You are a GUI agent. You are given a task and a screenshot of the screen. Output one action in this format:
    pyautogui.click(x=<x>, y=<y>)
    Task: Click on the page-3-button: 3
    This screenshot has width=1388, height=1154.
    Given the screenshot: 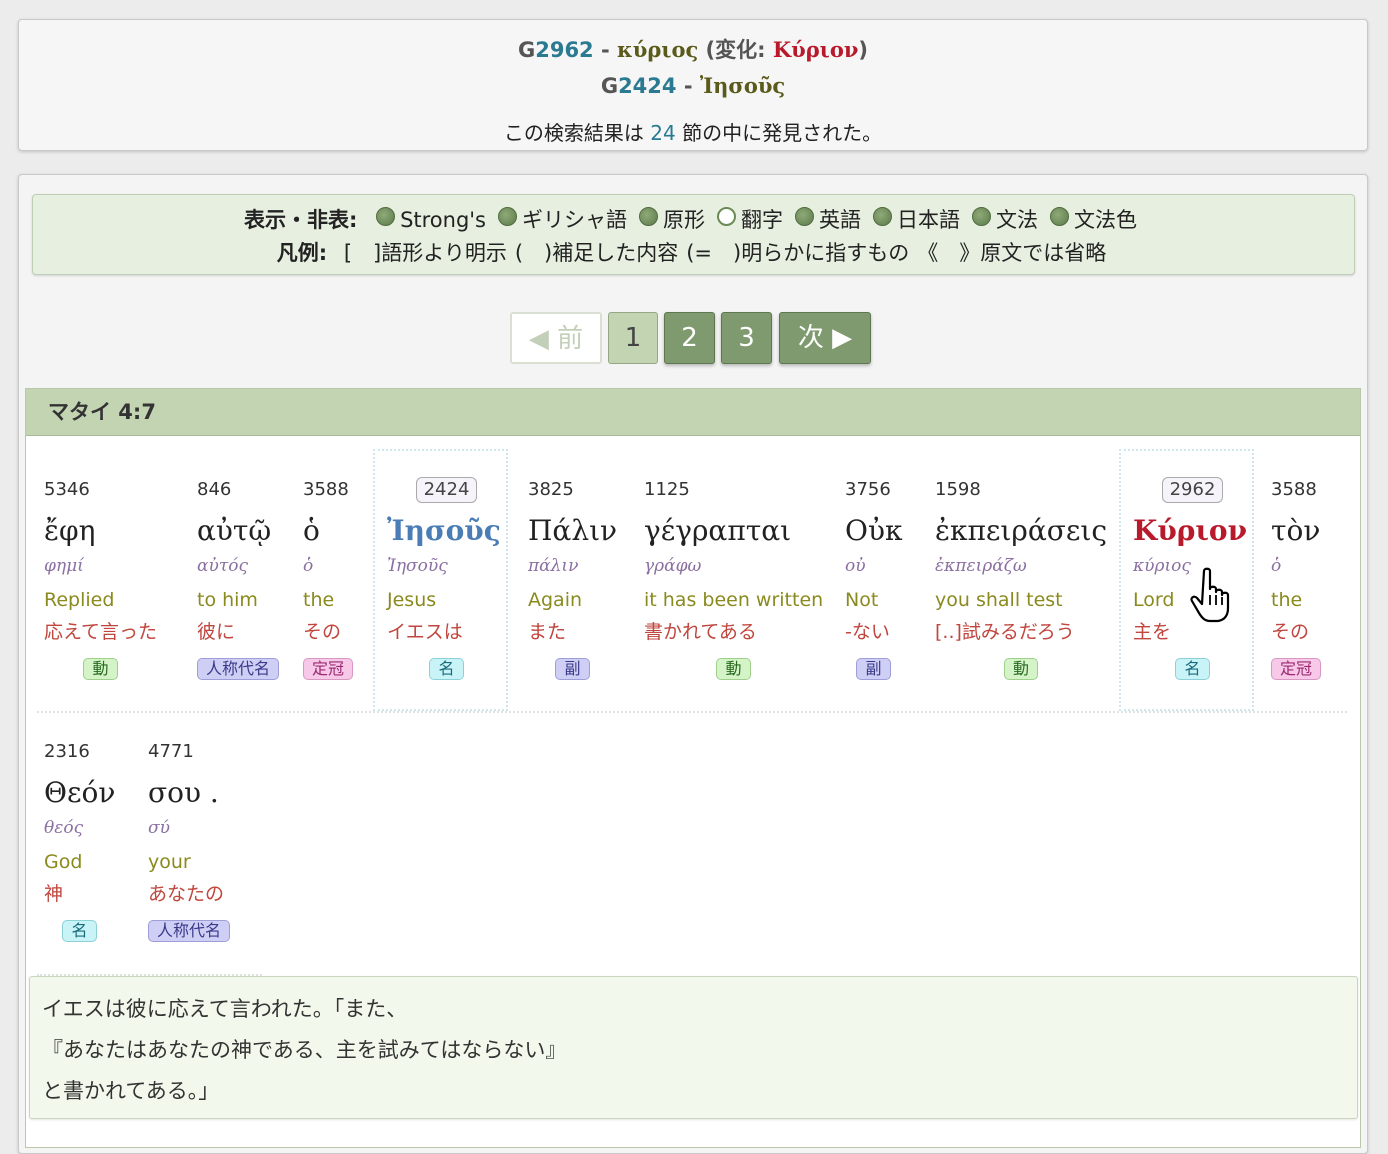 What is the action you would take?
    pyautogui.click(x=746, y=338)
    